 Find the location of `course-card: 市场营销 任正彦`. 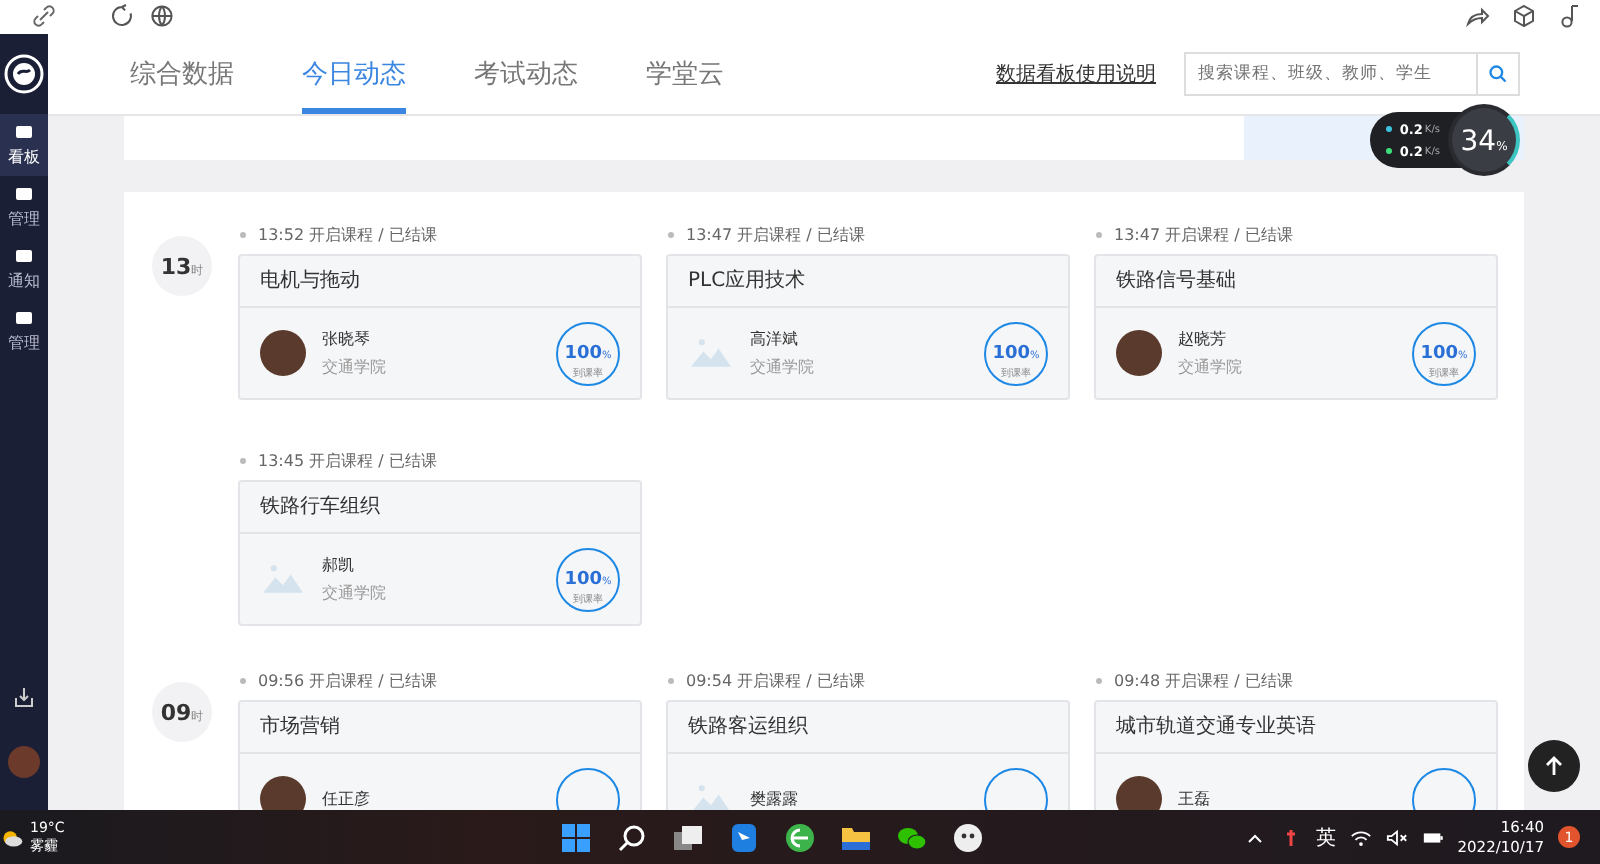

course-card: 市场营销 任正彦 is located at coordinates (440, 755).